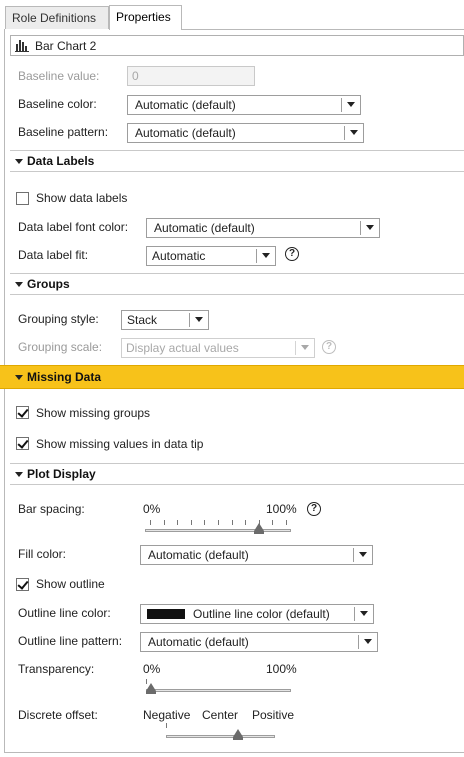 The image size is (464, 757). I want to click on grouping-style-label: Grouping style:, so click(58, 319).